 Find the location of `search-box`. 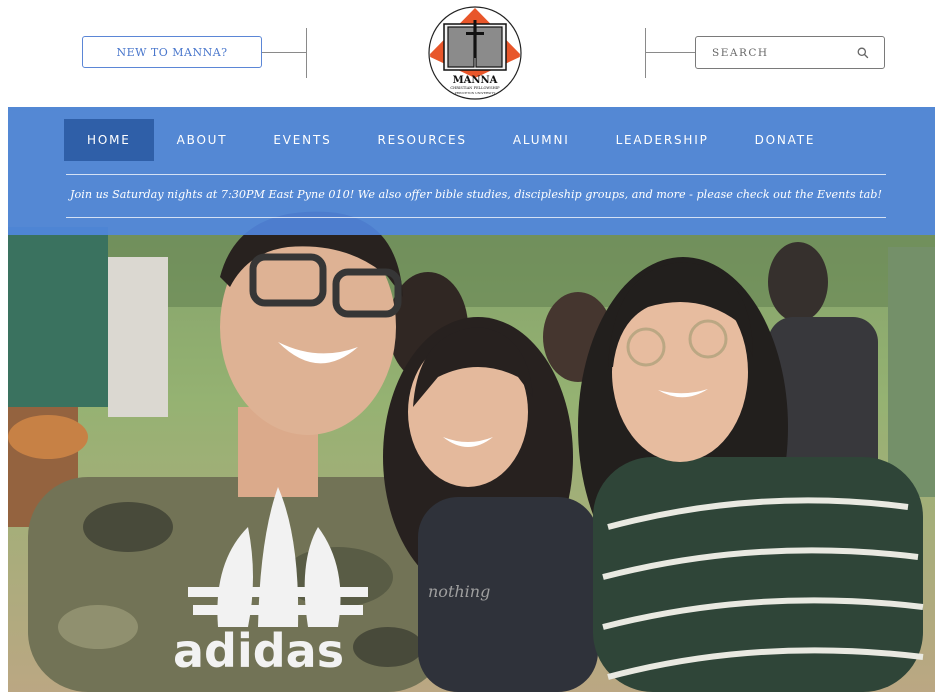

search-box is located at coordinates (790, 52).